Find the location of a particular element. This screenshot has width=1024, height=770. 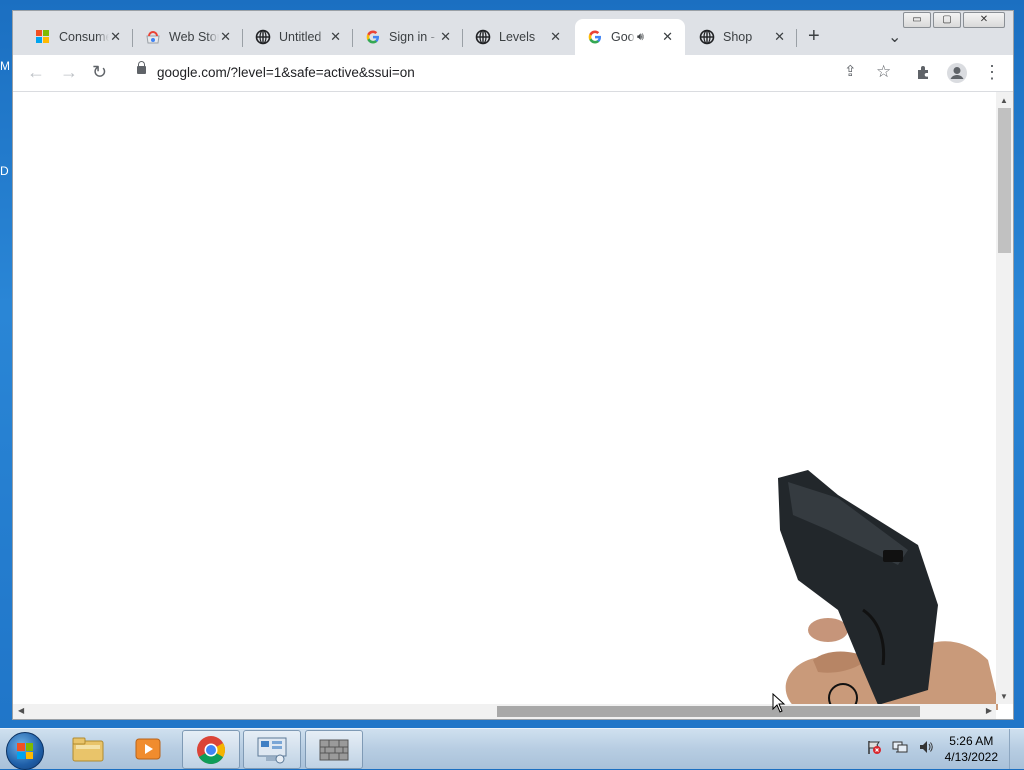

reload-button: ↻ is located at coordinates (99, 72).